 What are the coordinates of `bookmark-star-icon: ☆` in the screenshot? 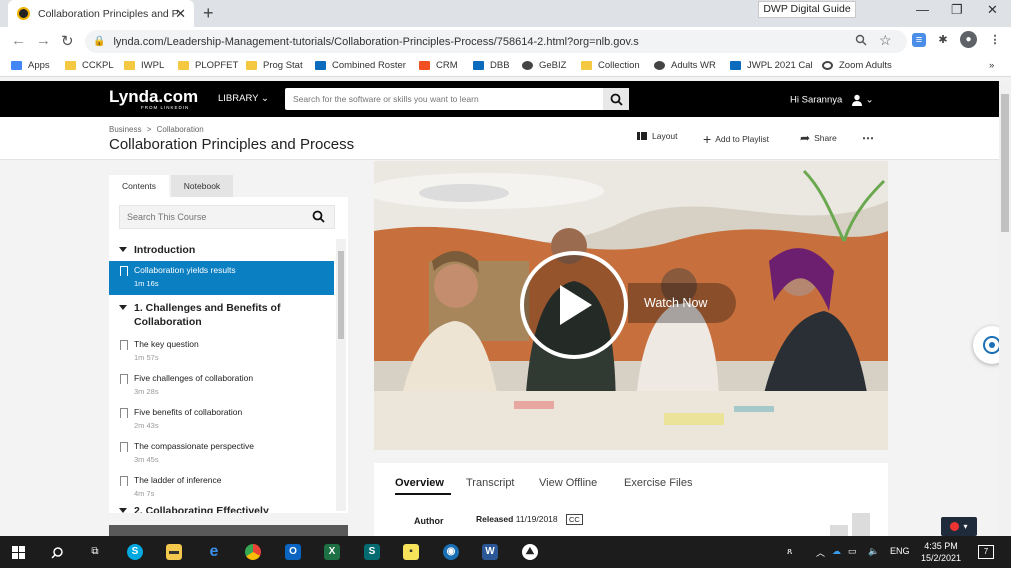 It's located at (885, 40).